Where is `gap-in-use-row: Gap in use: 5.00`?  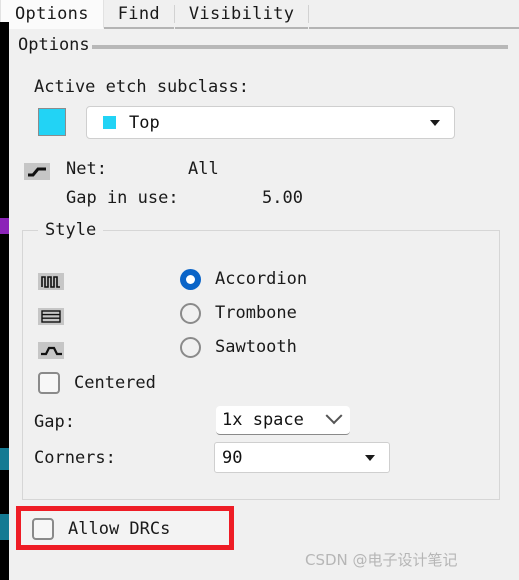 gap-in-use-row: Gap in use: 5.00 is located at coordinates (184, 198).